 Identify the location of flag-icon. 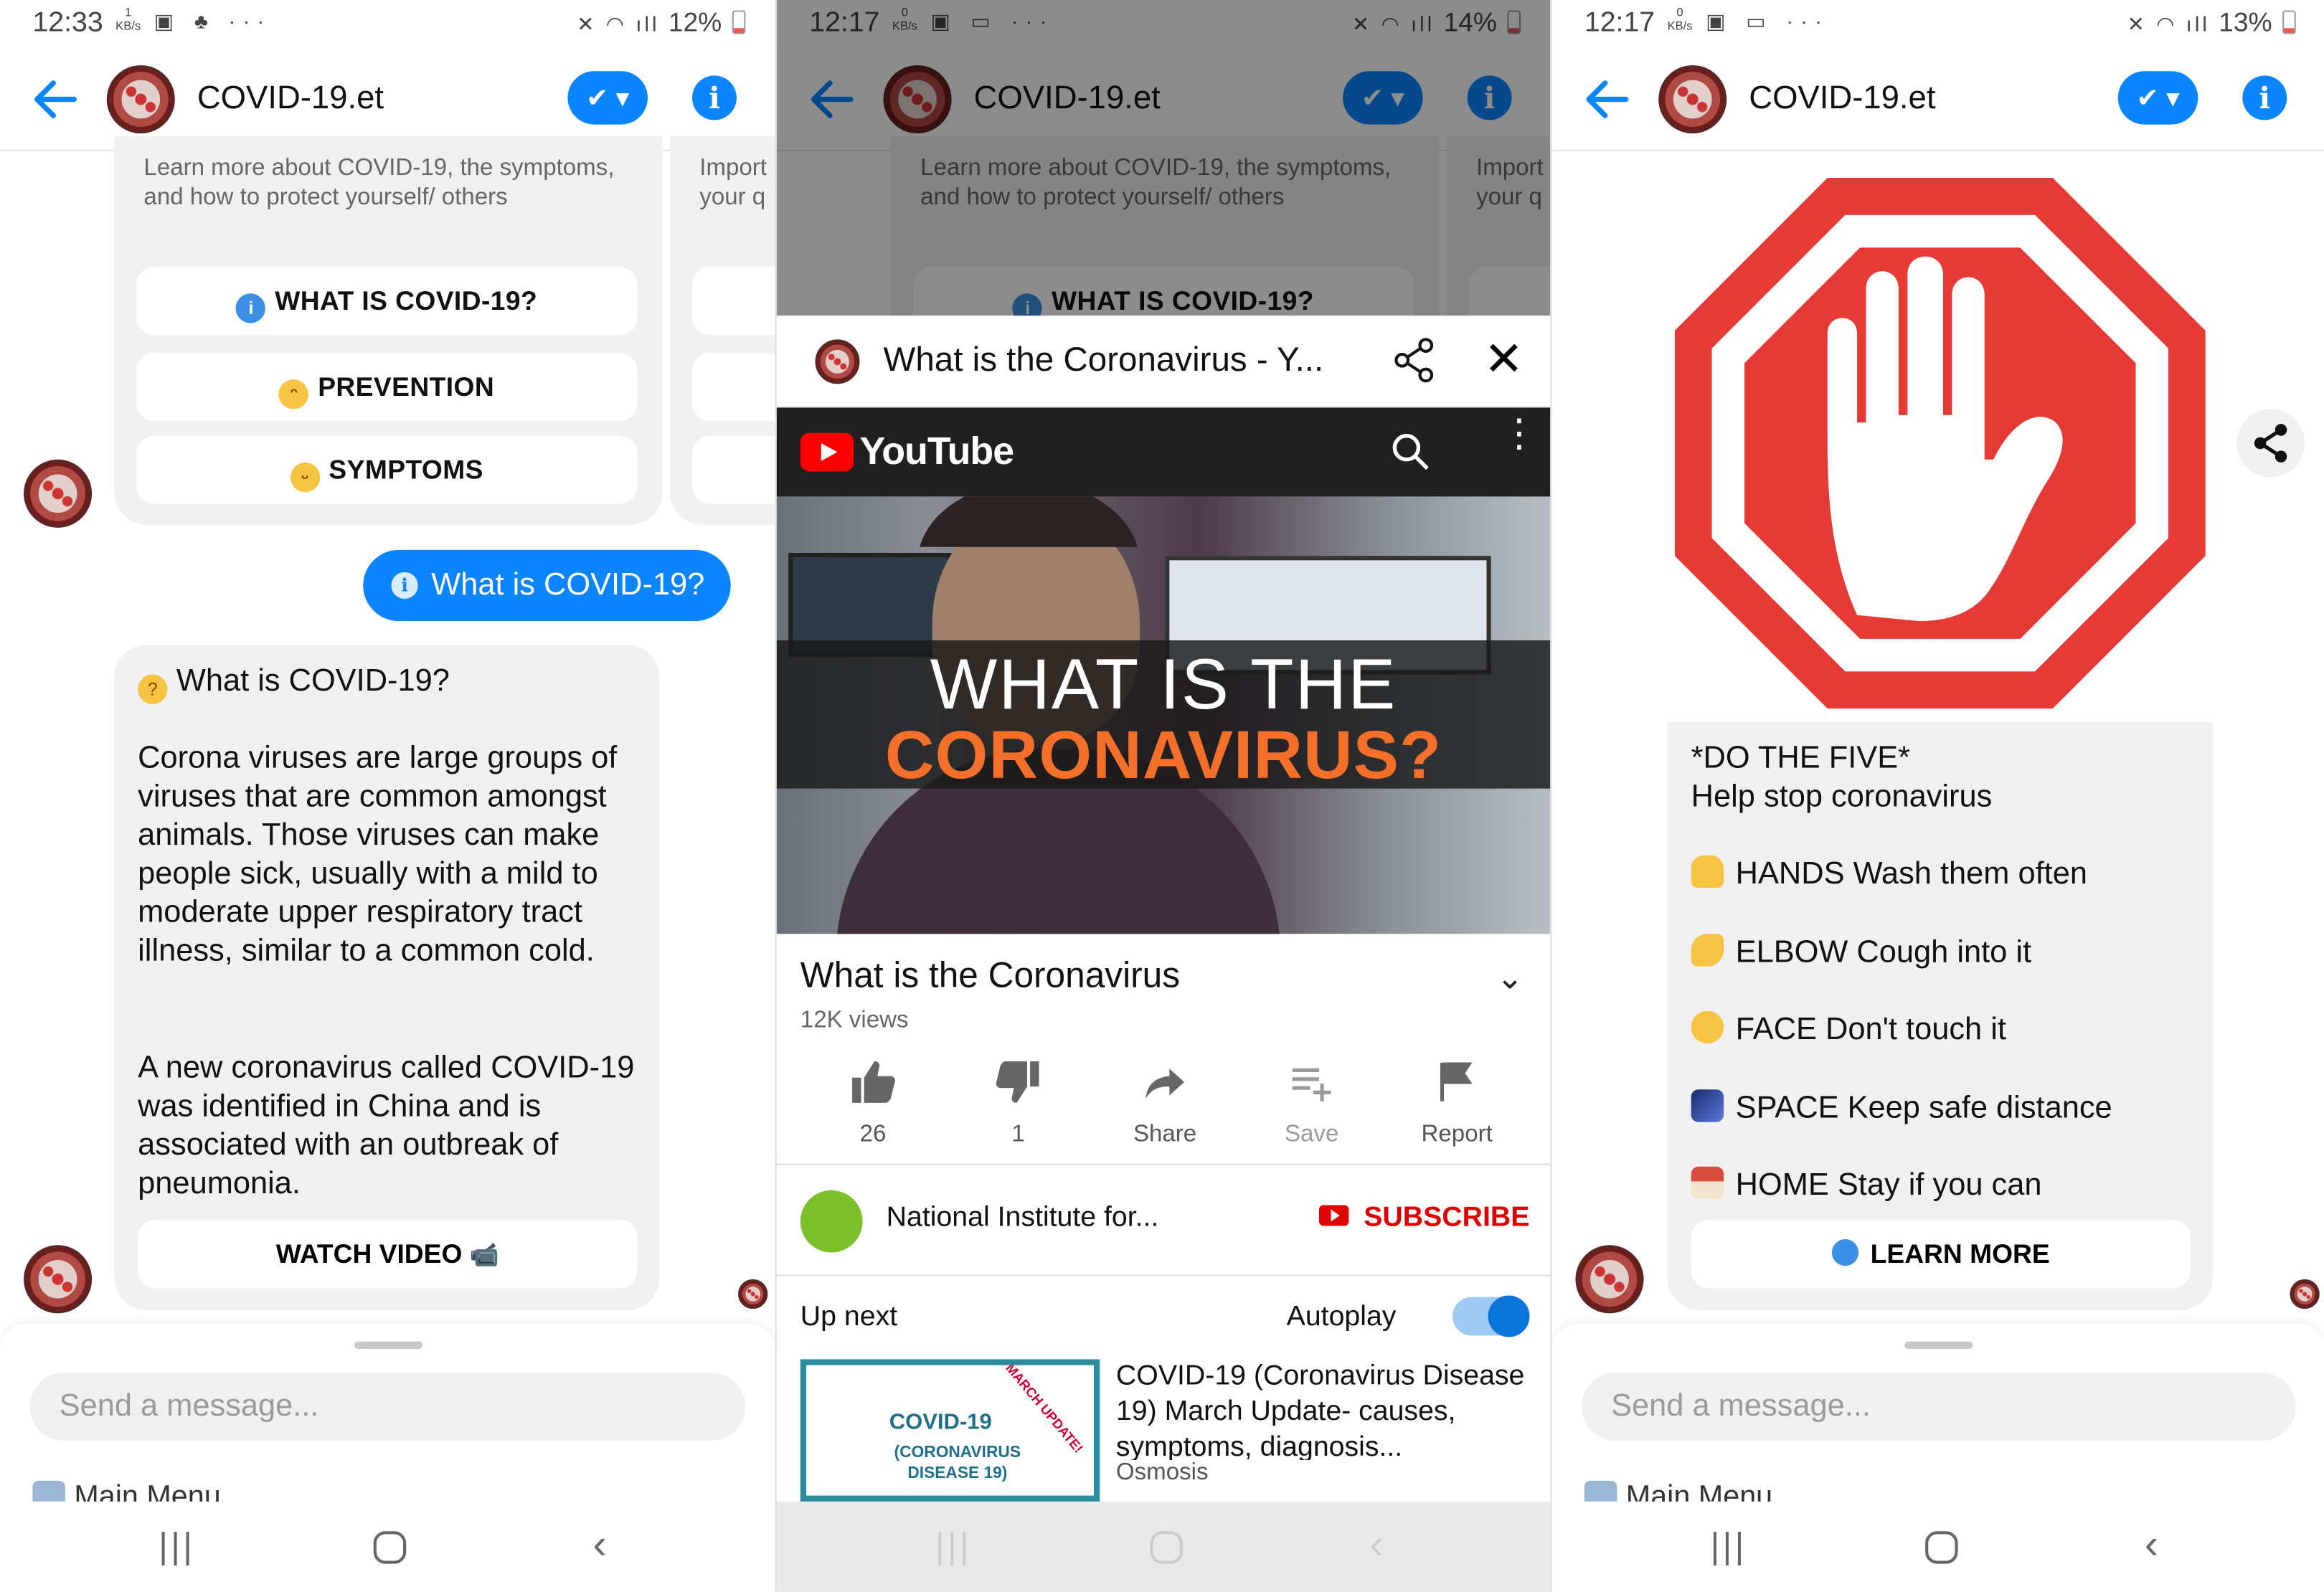
(1456, 1082).